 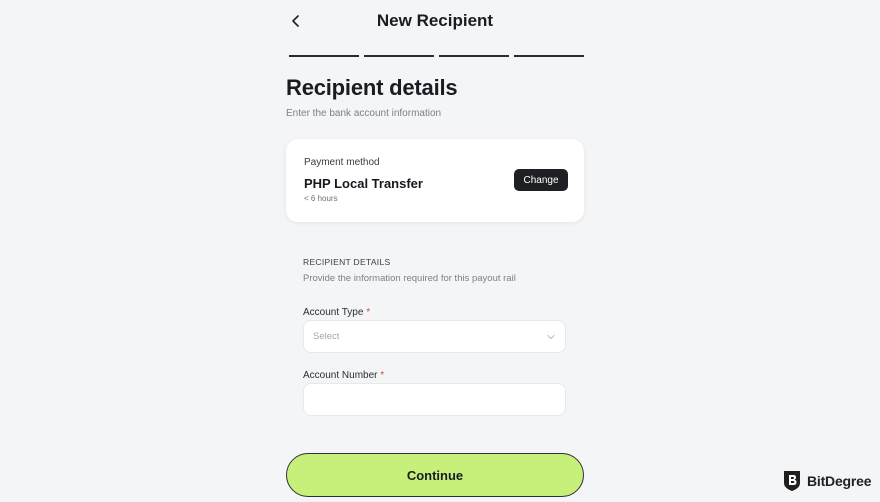 What do you see at coordinates (435, 20) in the screenshot?
I see `page-title: New Recipient` at bounding box center [435, 20].